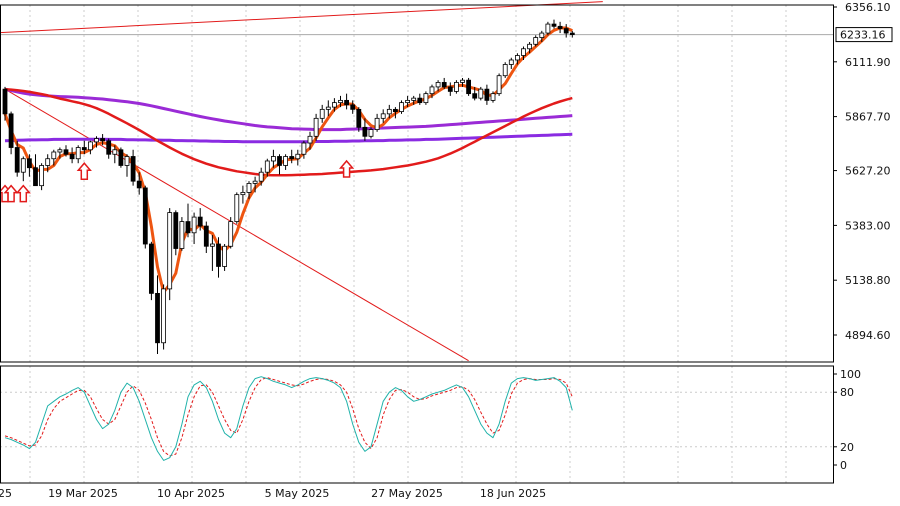 This screenshot has width=900, height=506. Describe the element at coordinates (850, 374) in the screenshot. I see `osc-tick-label: 100` at that location.